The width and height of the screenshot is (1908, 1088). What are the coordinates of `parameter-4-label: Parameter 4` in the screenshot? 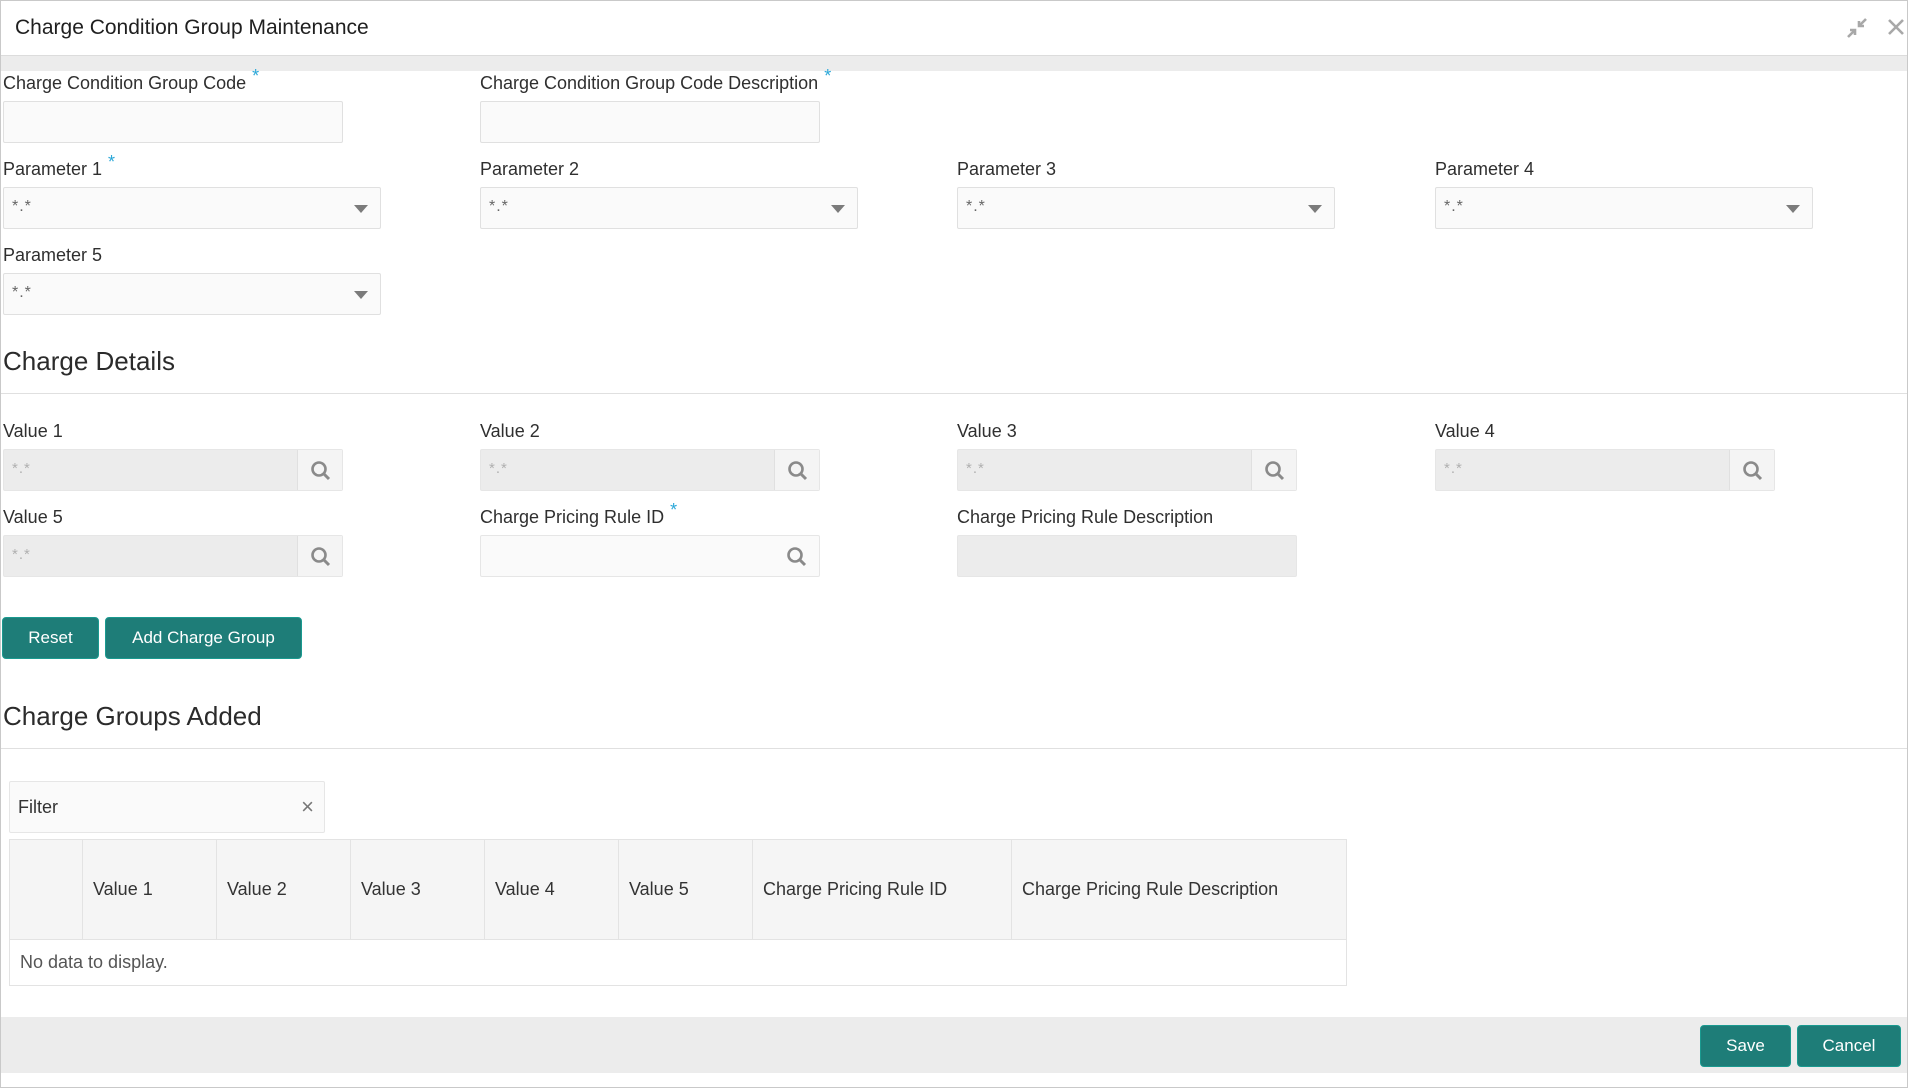 It's located at (1485, 169).